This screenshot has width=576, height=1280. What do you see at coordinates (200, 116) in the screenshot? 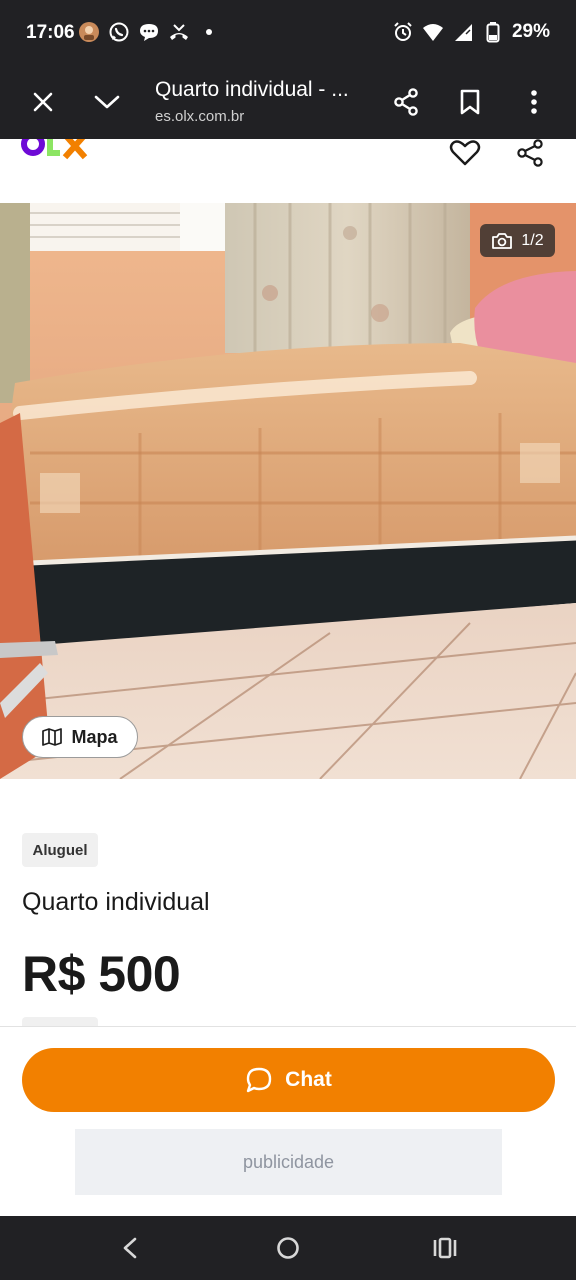
I see `page-url: es.olx.com.br` at bounding box center [200, 116].